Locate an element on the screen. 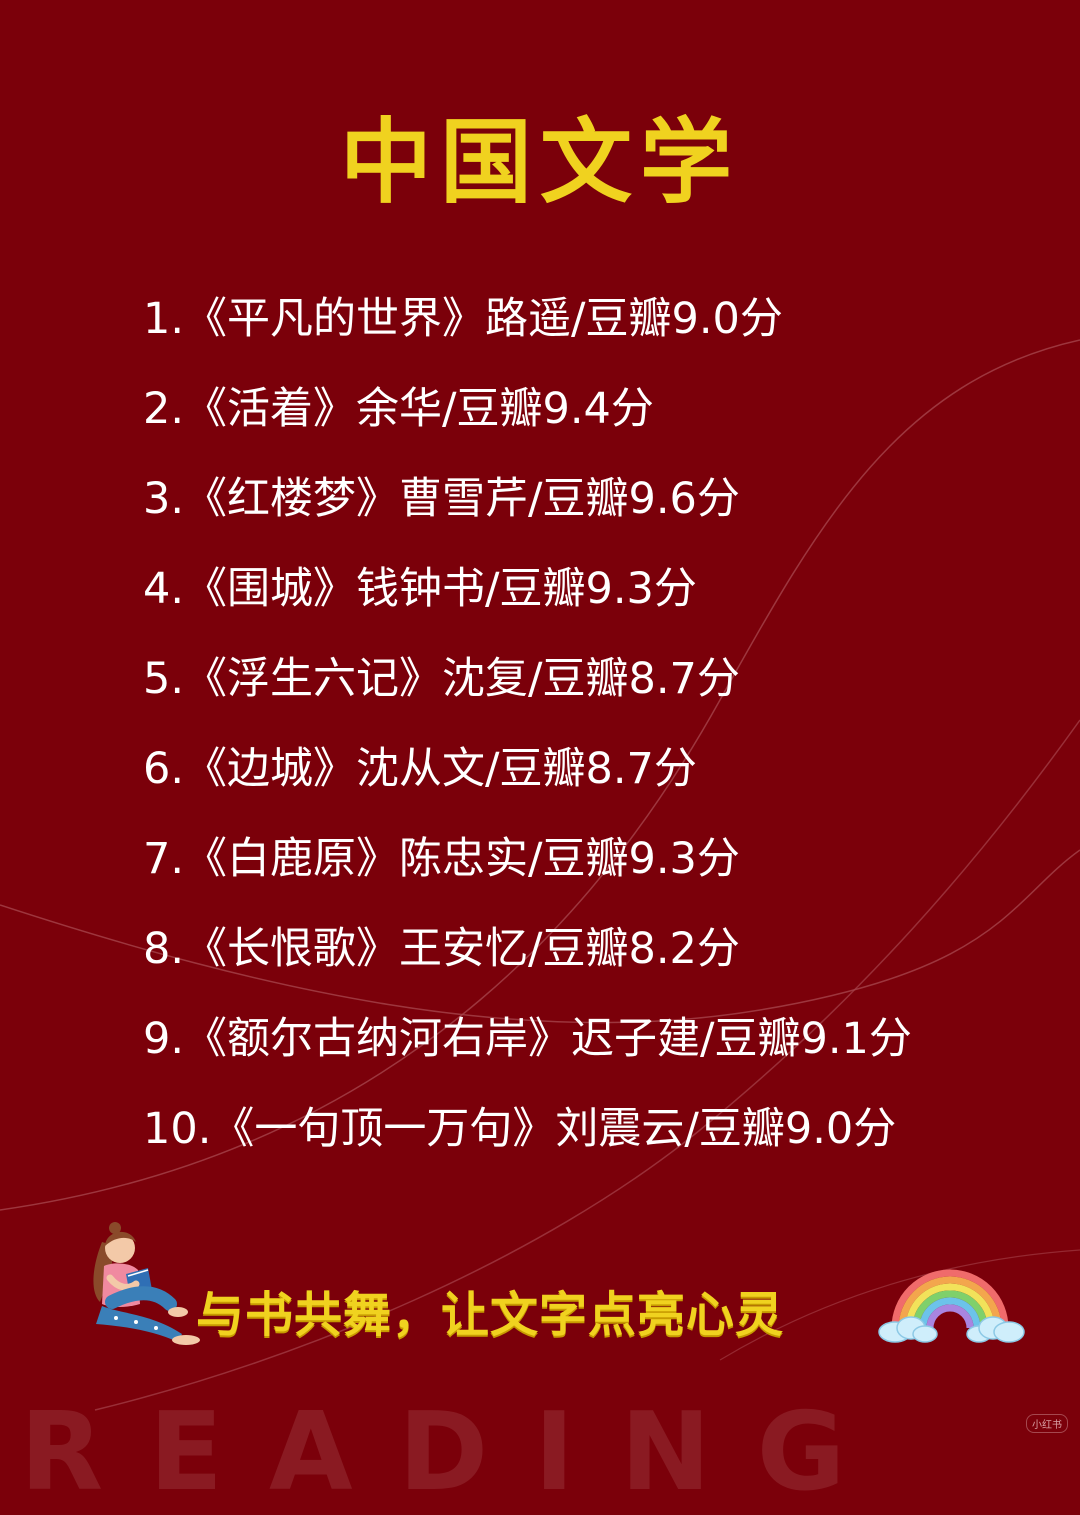  book-item-10: 10.《一句顶一万句》刘震云/豆瓣9.0分 is located at coordinates (527, 1145).